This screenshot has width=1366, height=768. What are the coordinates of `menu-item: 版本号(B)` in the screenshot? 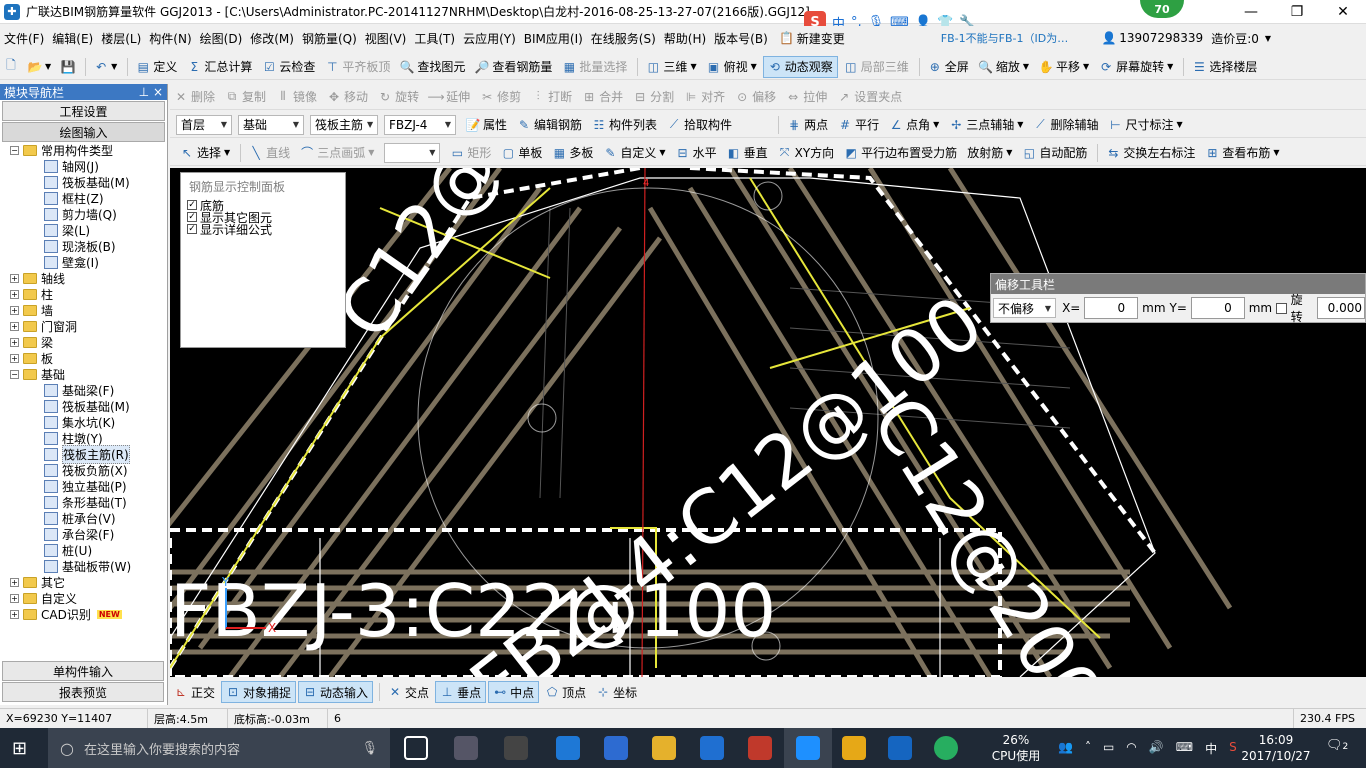 It's located at (741, 38).